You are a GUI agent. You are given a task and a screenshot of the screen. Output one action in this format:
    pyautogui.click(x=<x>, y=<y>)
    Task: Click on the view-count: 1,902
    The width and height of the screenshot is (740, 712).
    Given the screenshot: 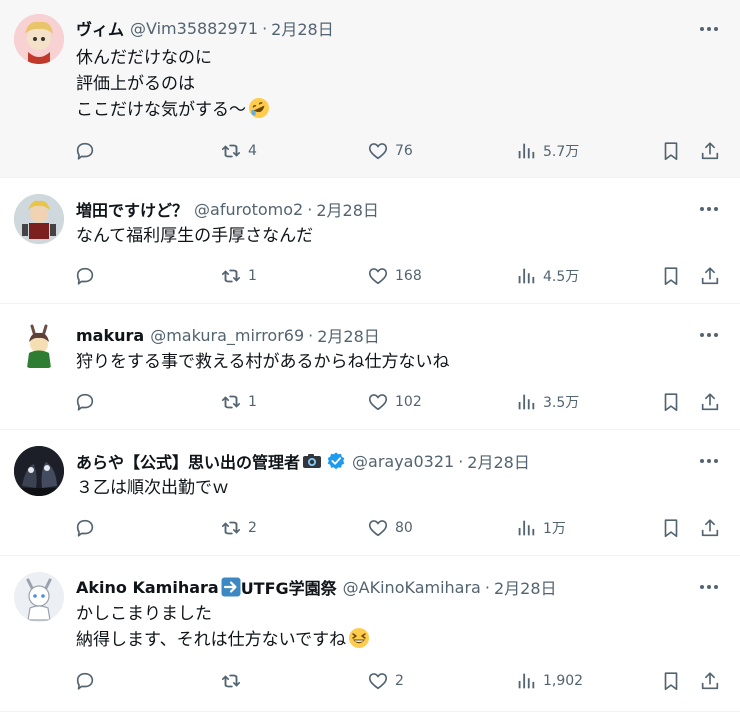 What is the action you would take?
    pyautogui.click(x=563, y=681)
    